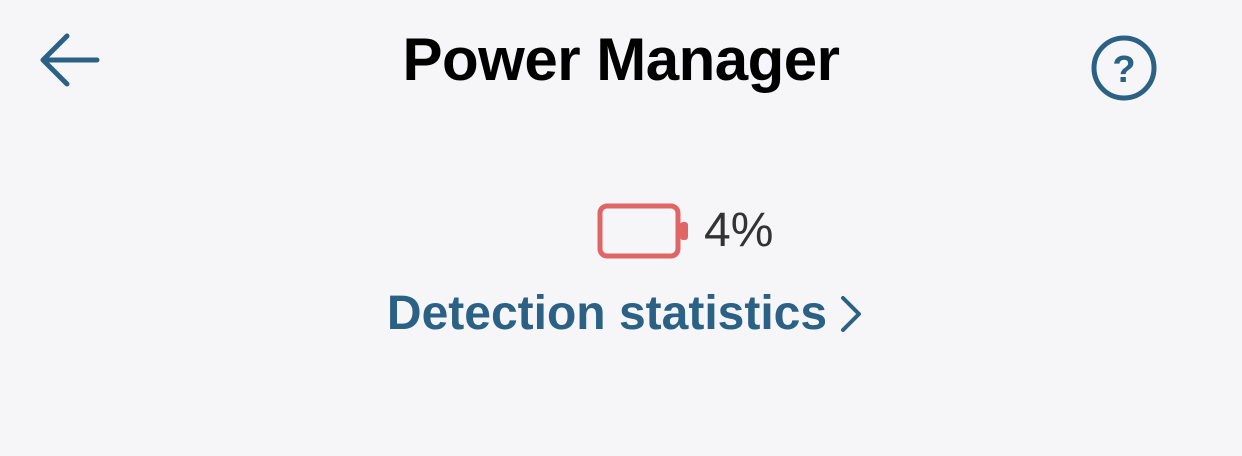 This screenshot has height=456, width=1242. What do you see at coordinates (621, 59) in the screenshot?
I see `page-title: Power Manager` at bounding box center [621, 59].